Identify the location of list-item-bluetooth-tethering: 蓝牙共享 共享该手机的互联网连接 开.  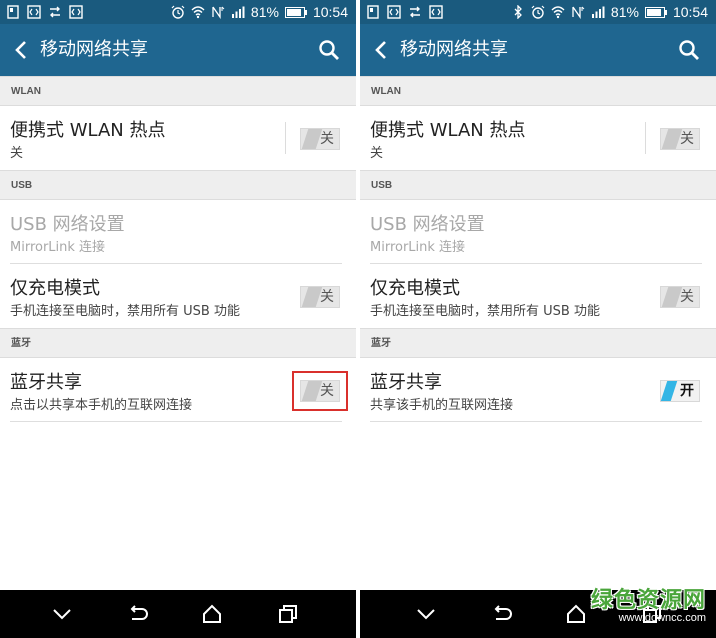
(538, 390).